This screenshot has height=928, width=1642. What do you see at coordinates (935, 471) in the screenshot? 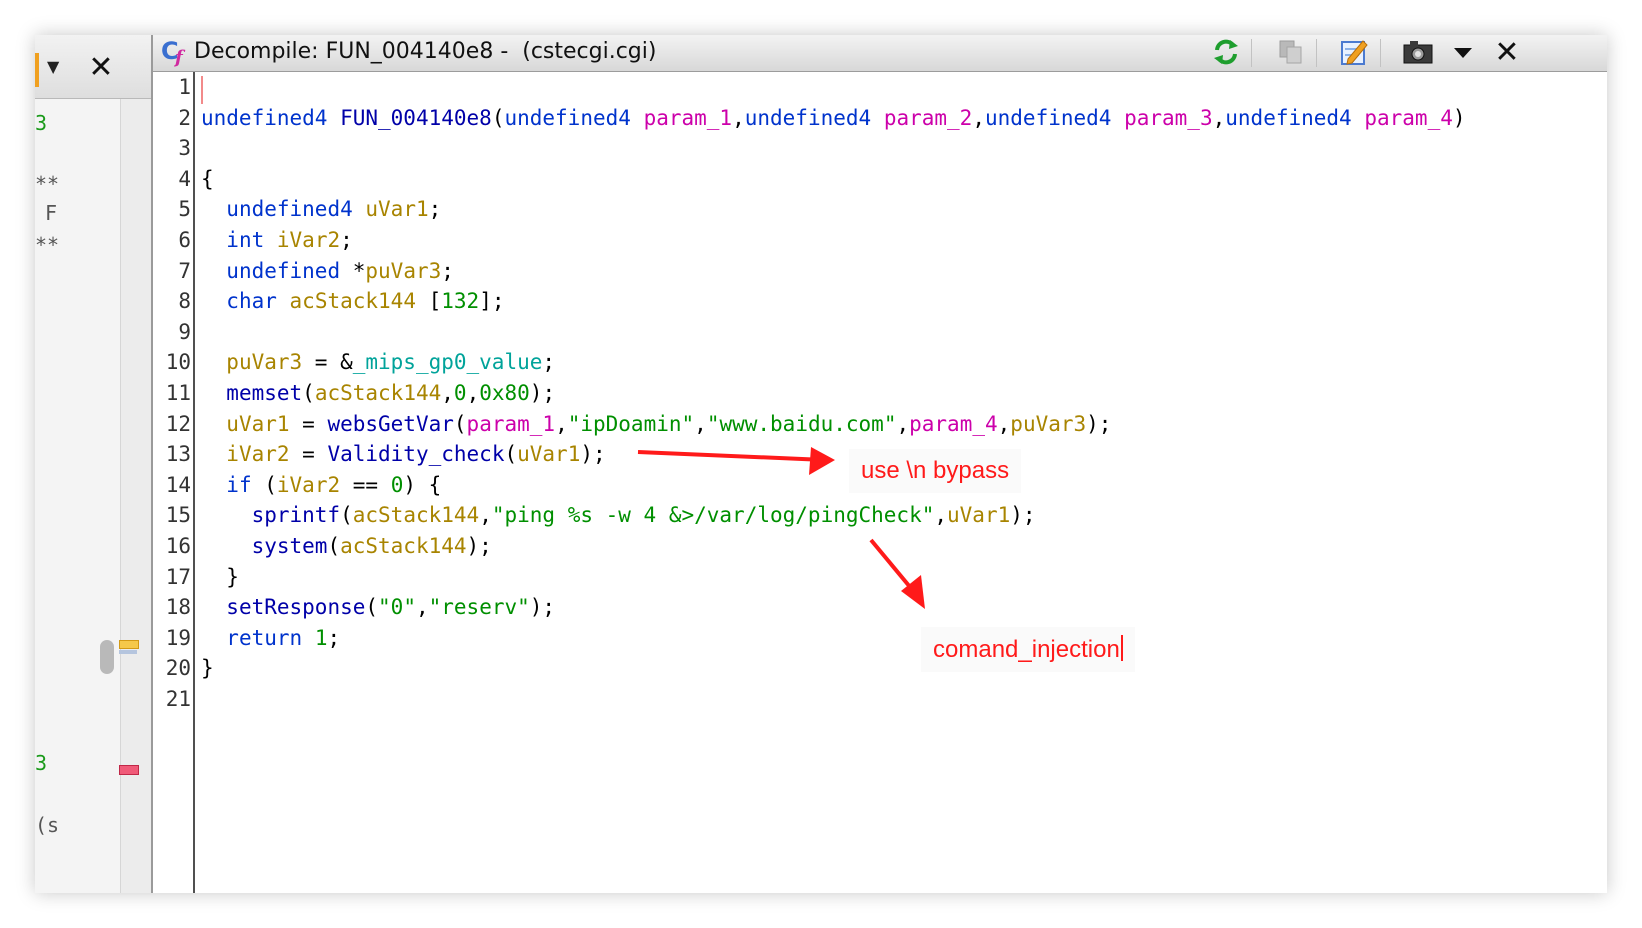
I see `annotation-bypass: use \n bypass` at bounding box center [935, 471].